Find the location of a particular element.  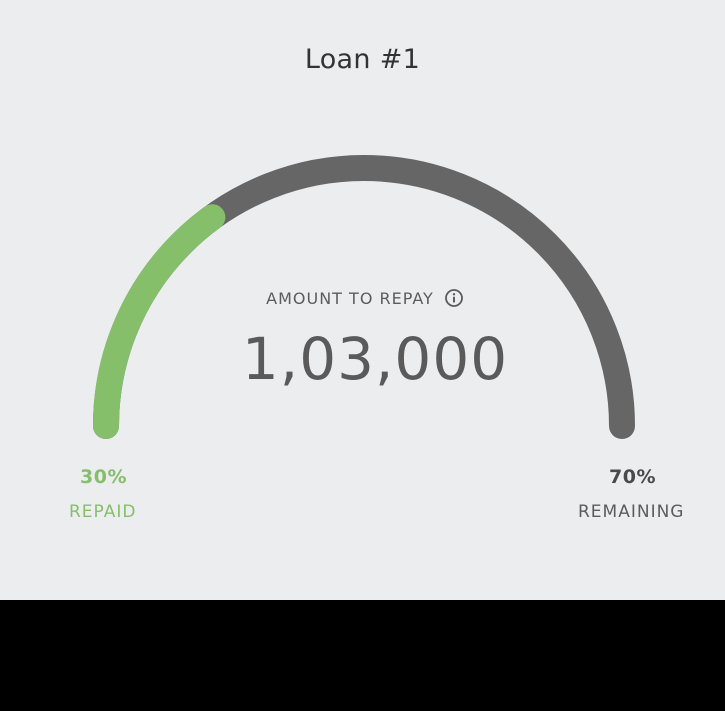

info-icon is located at coordinates (454, 298).